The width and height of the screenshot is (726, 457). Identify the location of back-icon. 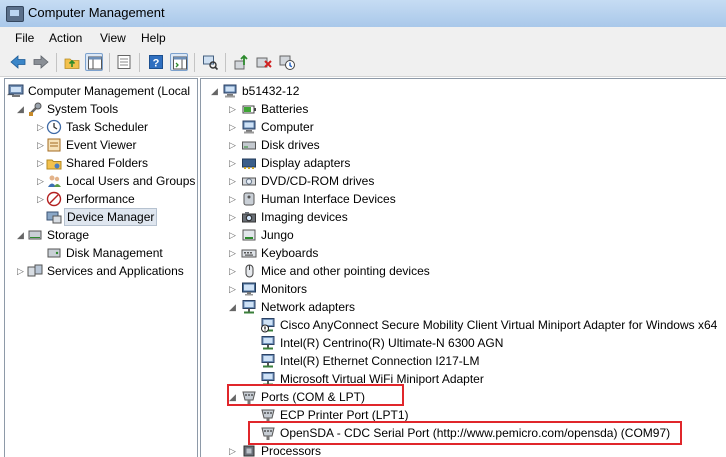
(18, 62).